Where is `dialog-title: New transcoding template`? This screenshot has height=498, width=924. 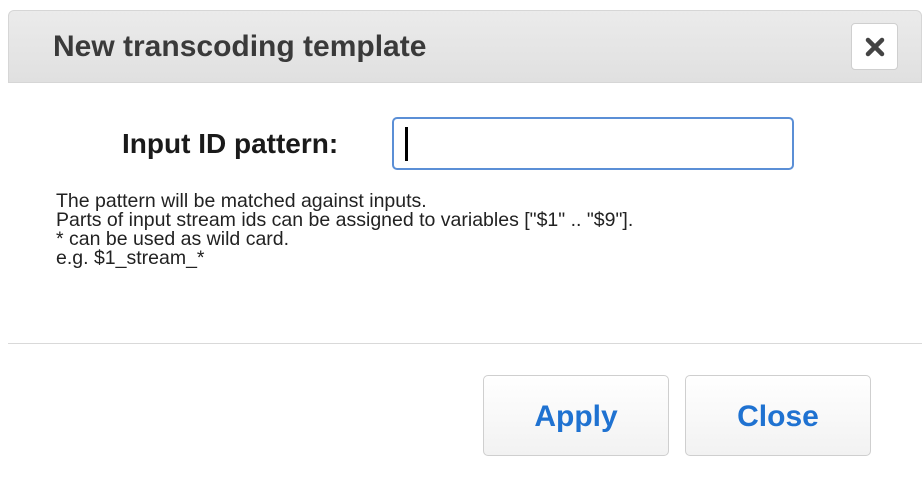 dialog-title: New transcoding template is located at coordinates (240, 46).